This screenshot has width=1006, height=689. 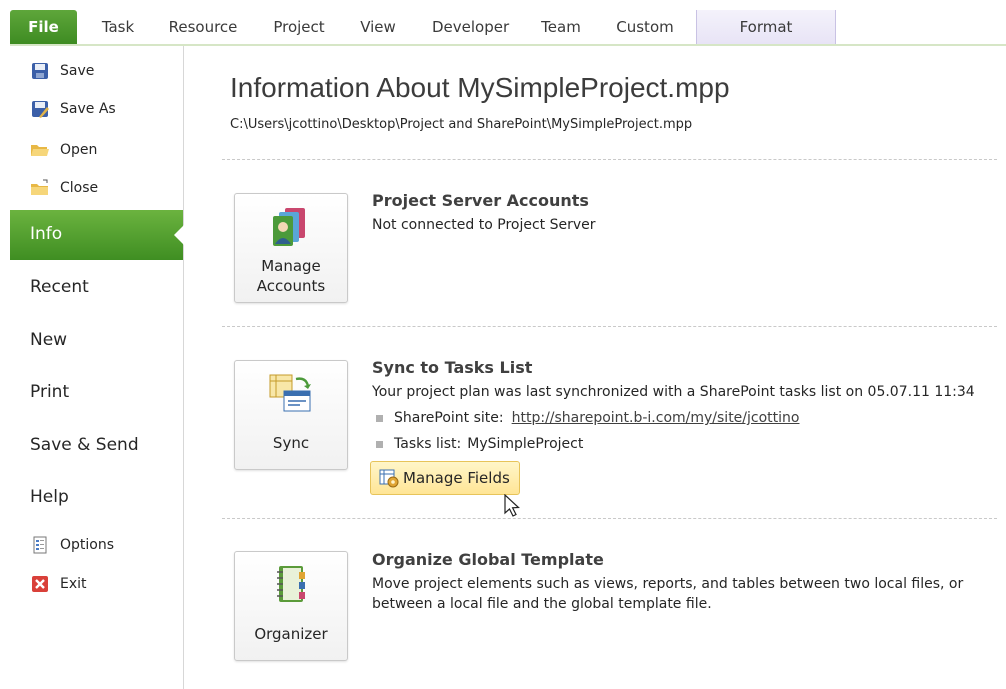 I want to click on save-icon, so click(x=40, y=71).